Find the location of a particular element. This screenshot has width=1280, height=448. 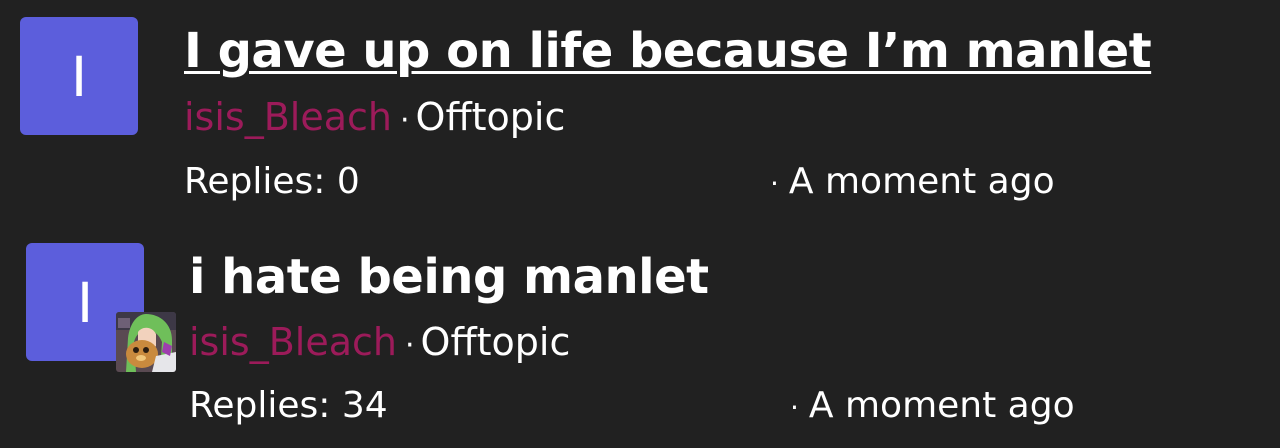

thread-title-link: I gave up on life because I’m manlet is located at coordinates (668, 51).